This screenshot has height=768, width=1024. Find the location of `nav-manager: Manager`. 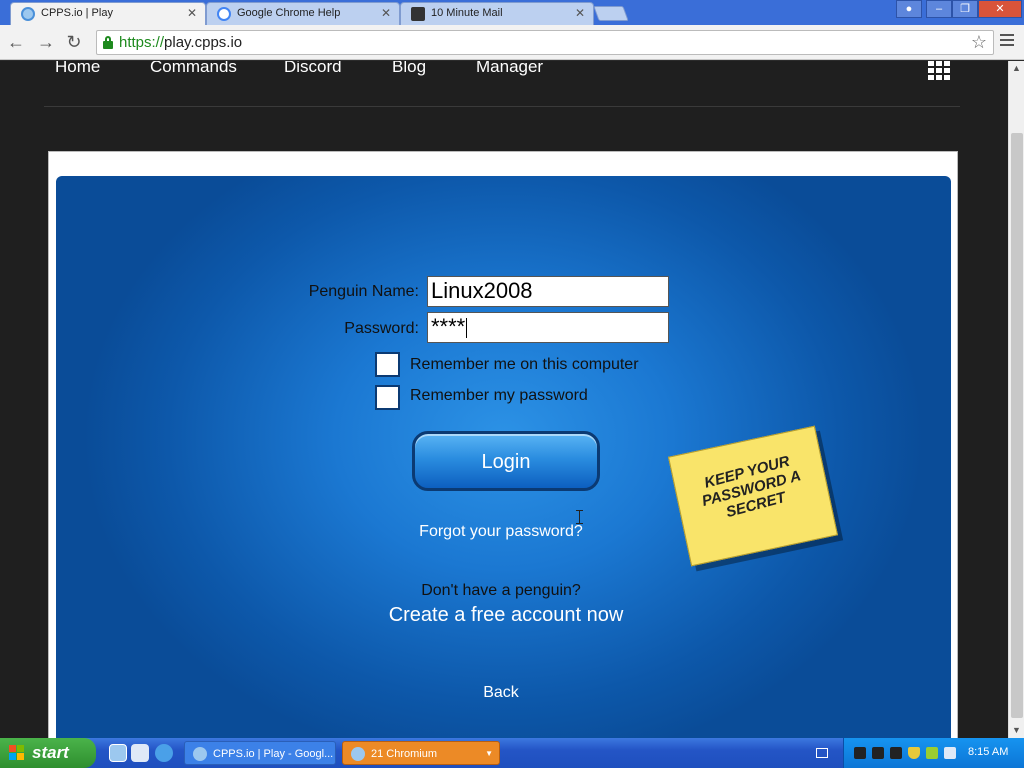

nav-manager: Manager is located at coordinates (509, 69).